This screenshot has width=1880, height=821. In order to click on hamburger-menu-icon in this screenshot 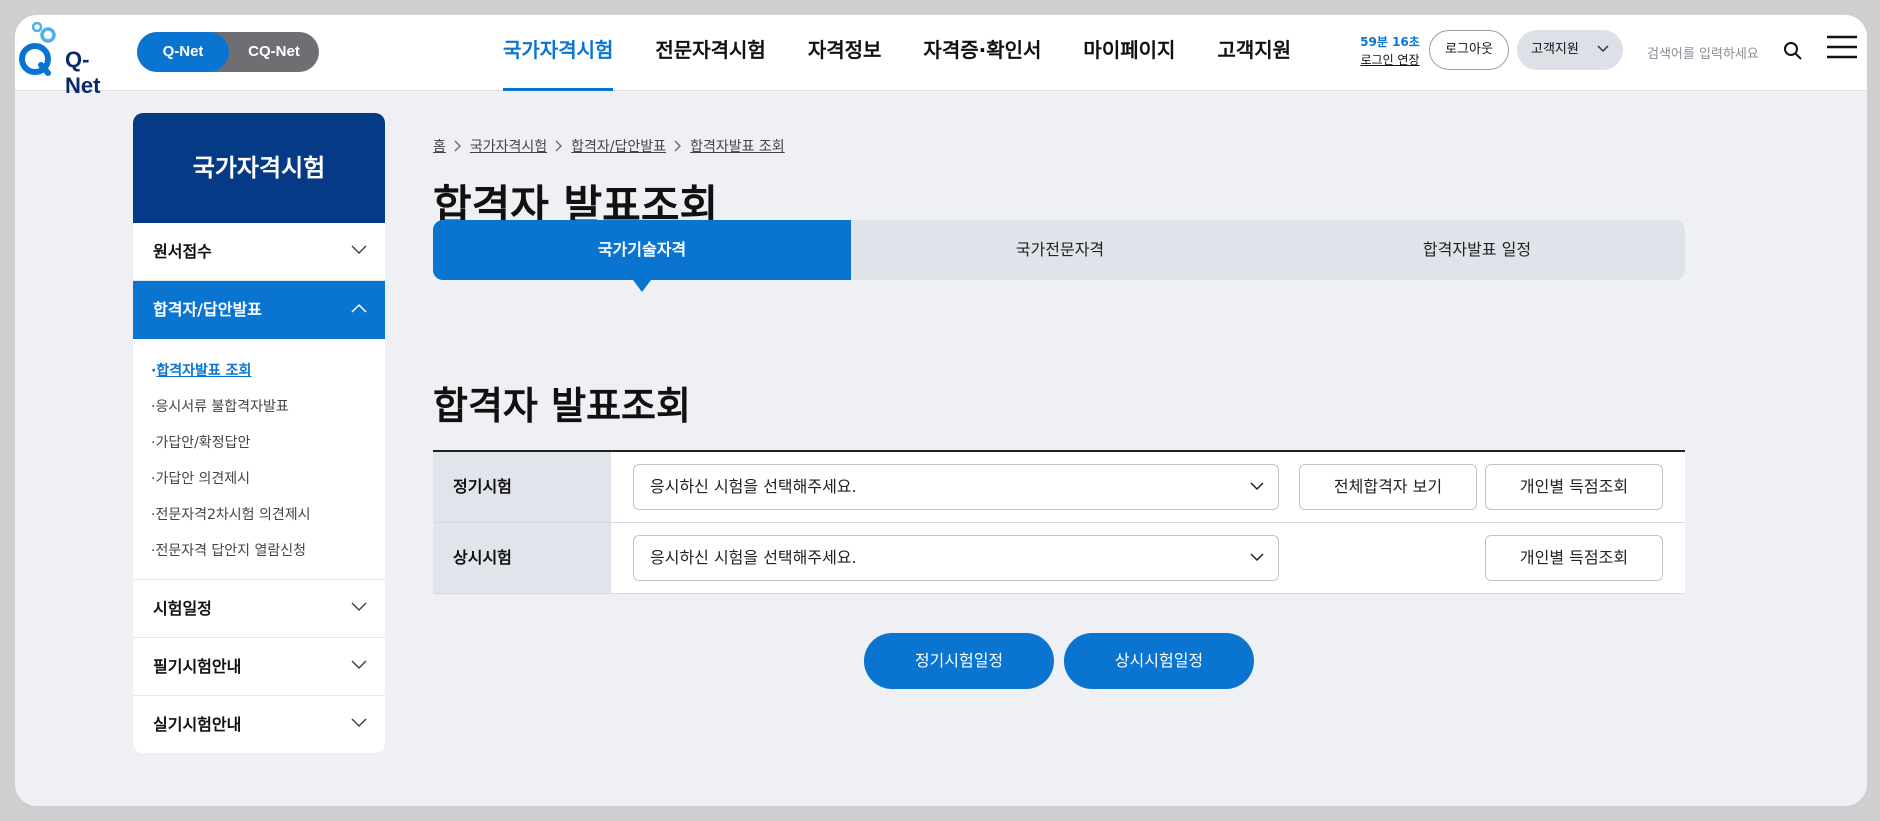, I will do `click(1842, 47)`.